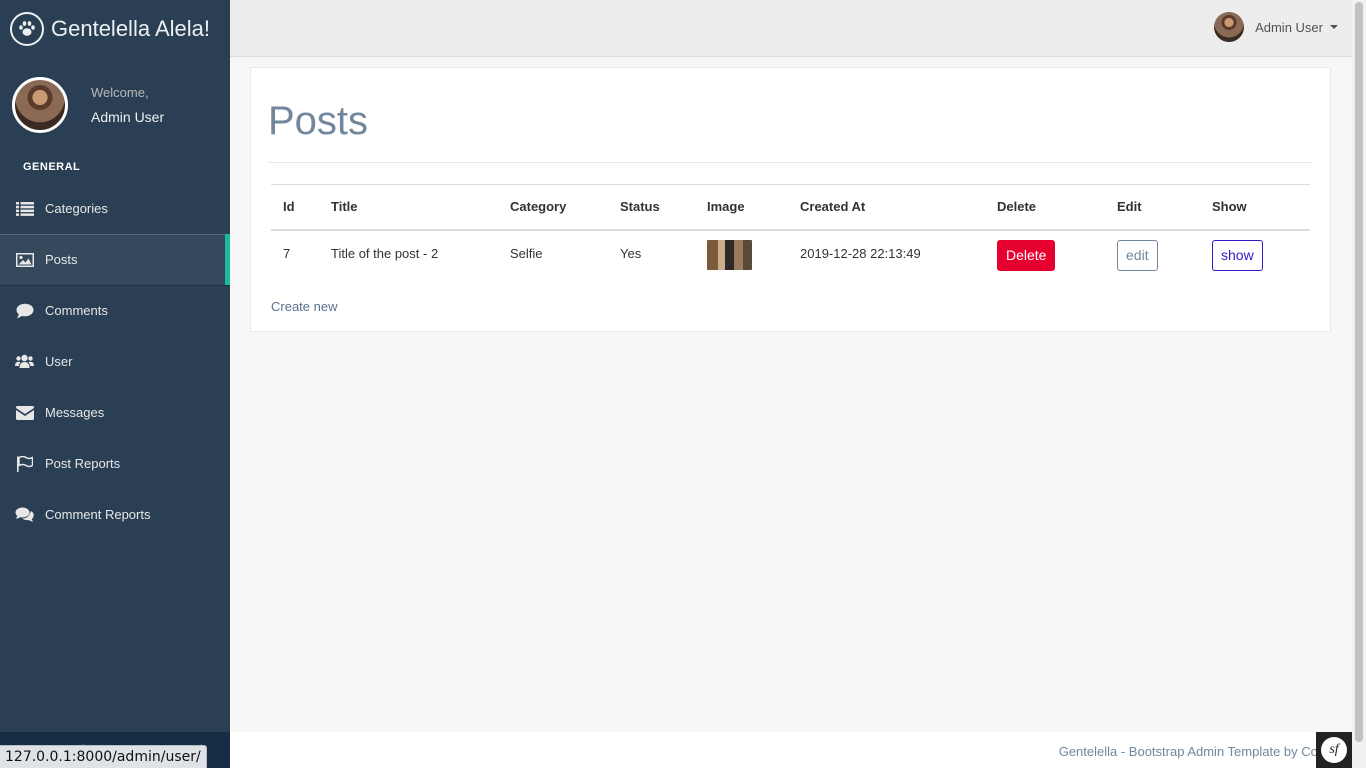 This screenshot has width=1366, height=768. What do you see at coordinates (115, 208) in the screenshot?
I see `sidebar-item-categories: Categories` at bounding box center [115, 208].